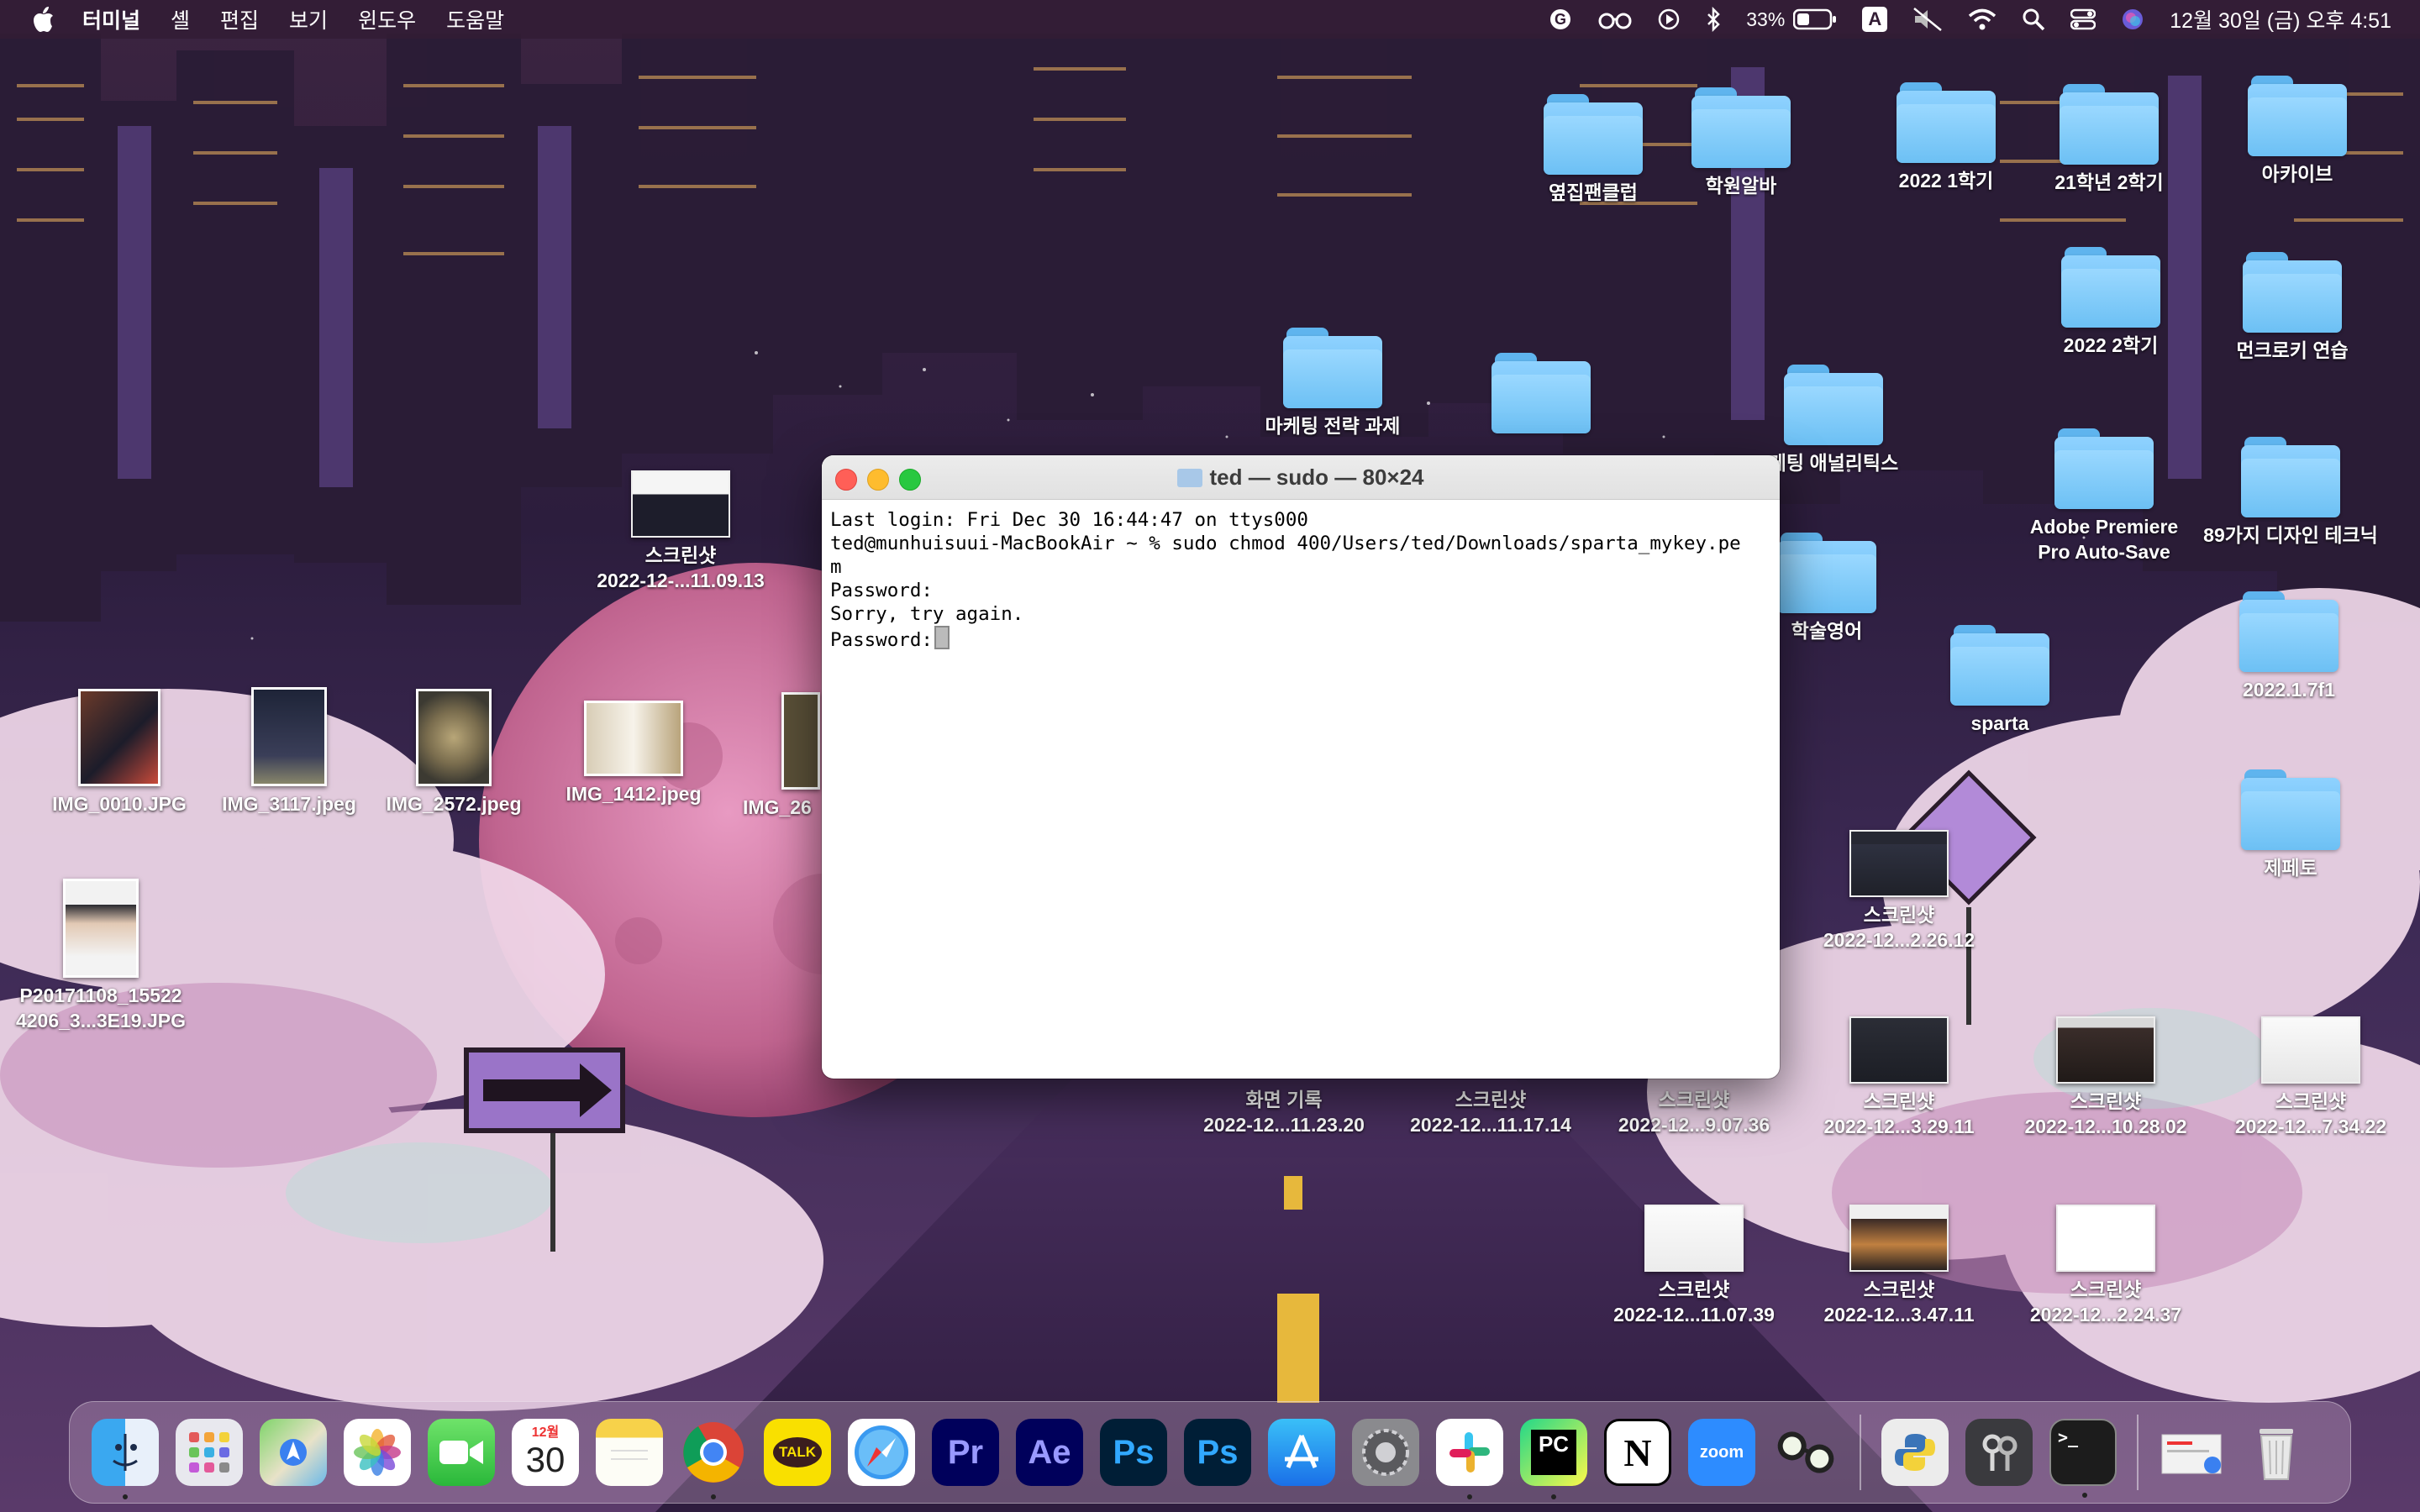 This screenshot has width=2420, height=1512. I want to click on input-source-icon: A, so click(1875, 19).